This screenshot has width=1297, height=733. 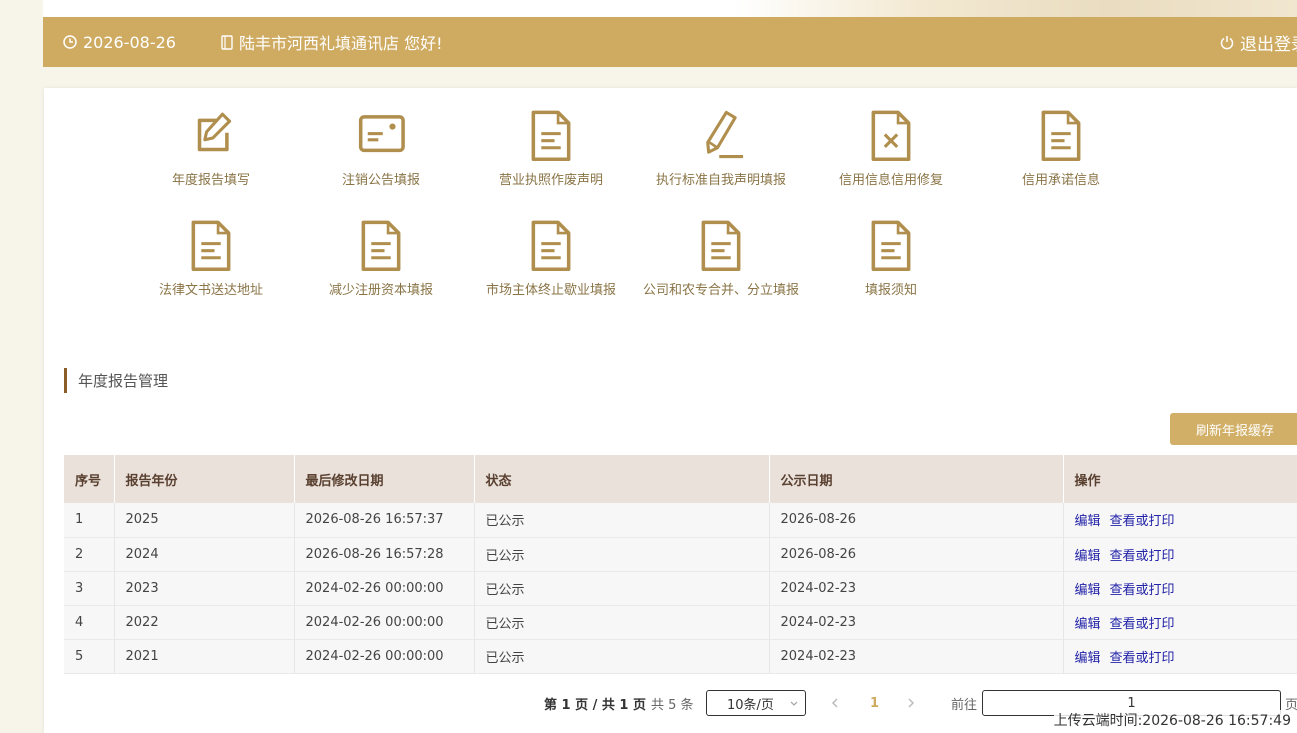 I want to click on func-credit-commitment: 信用承诺信息, so click(x=1061, y=138).